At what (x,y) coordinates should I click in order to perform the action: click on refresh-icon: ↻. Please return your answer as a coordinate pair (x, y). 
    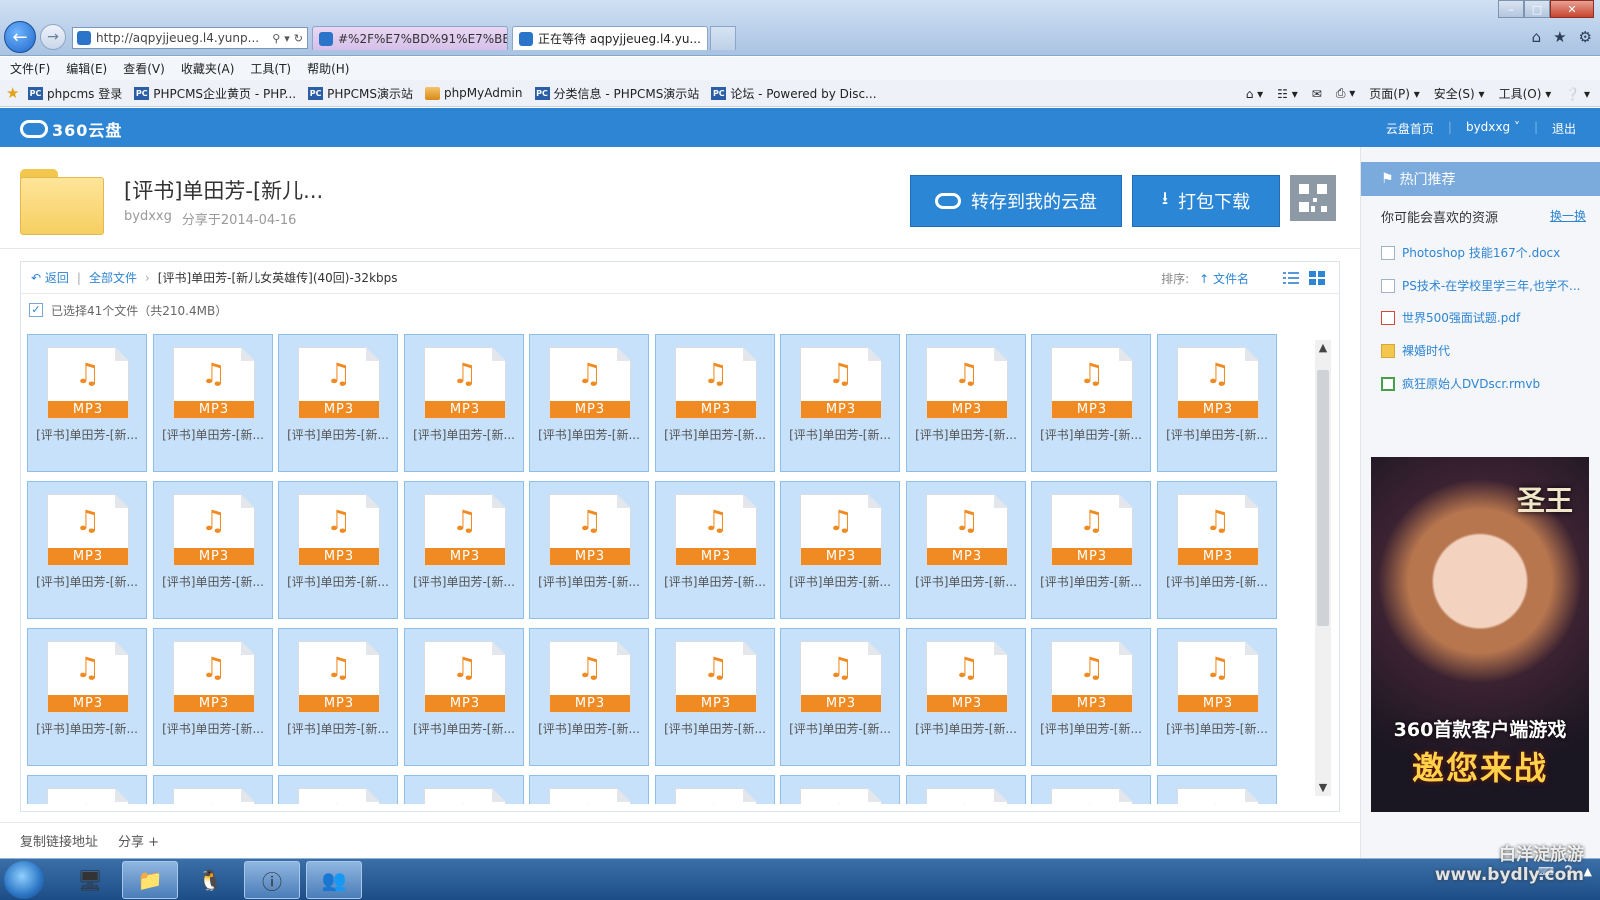
    Looking at the image, I should click on (298, 38).